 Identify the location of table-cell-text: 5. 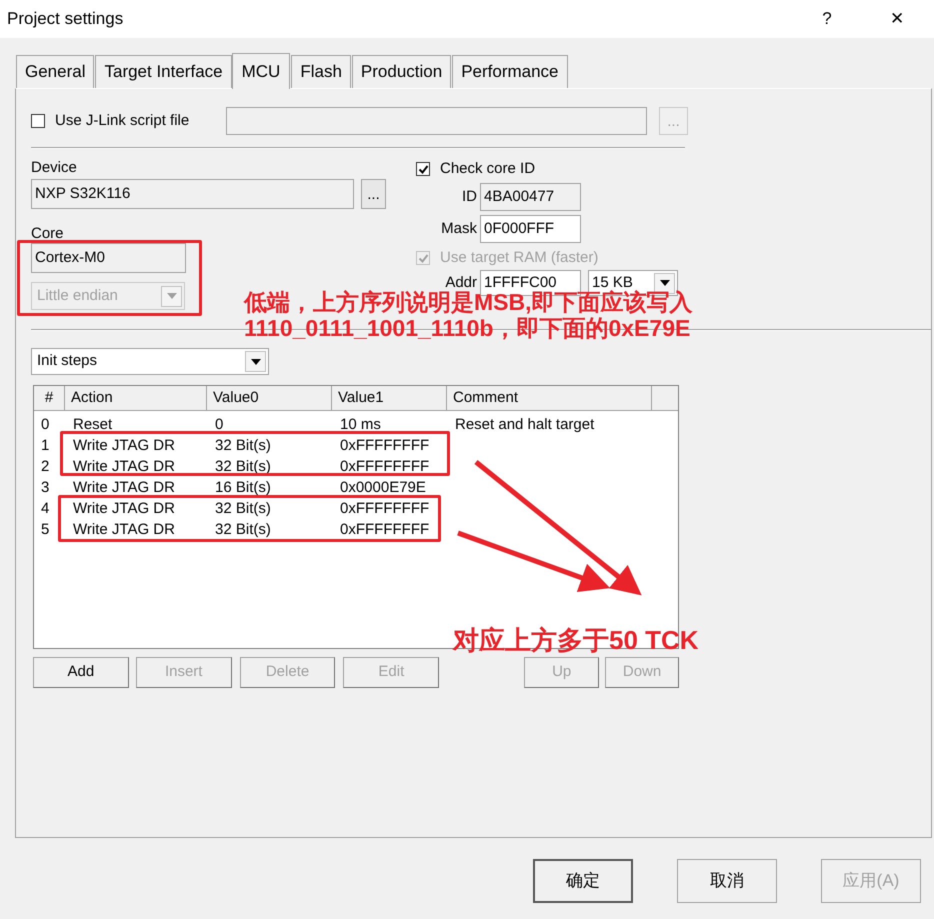
(45, 530).